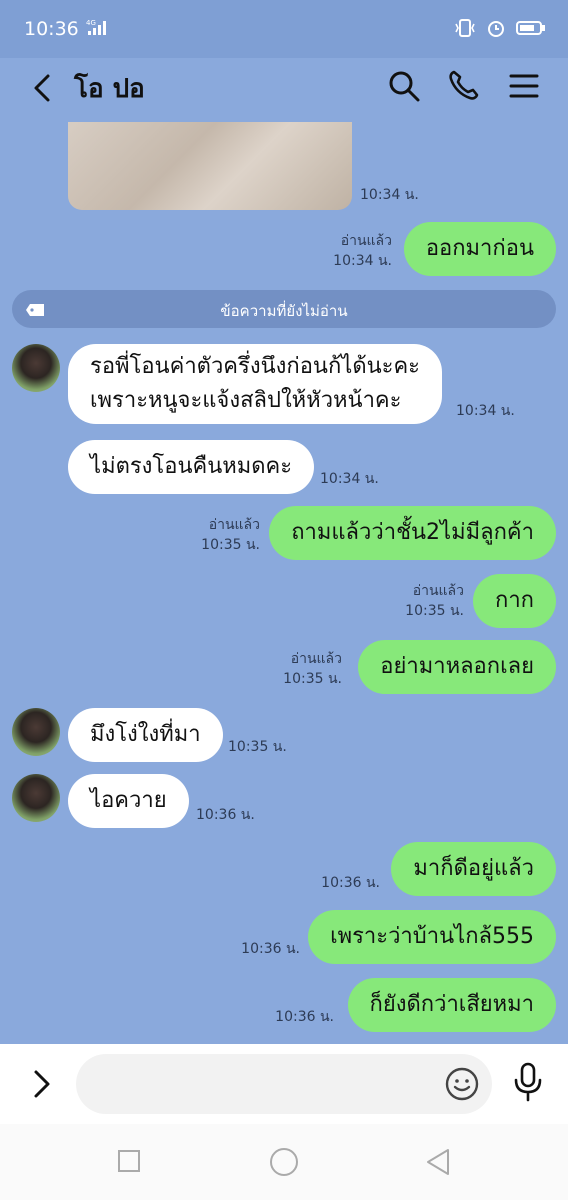 The image size is (568, 1200). Describe the element at coordinates (284, 90) in the screenshot. I see `chat-header: โอ ปอ` at that location.